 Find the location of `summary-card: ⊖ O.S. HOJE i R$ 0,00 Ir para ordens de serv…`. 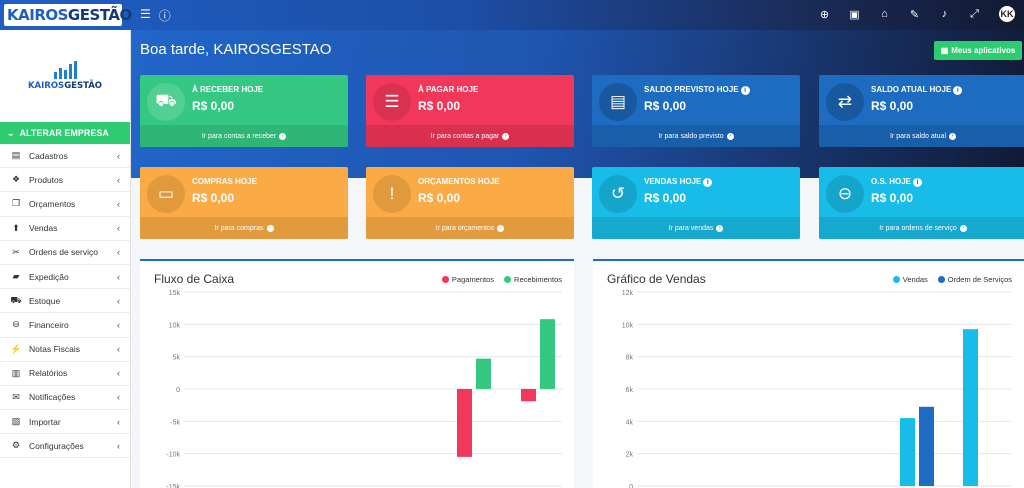

summary-card: ⊖ O.S. HOJE i R$ 0,00 Ir para ordens de serv… is located at coordinates (921, 203).